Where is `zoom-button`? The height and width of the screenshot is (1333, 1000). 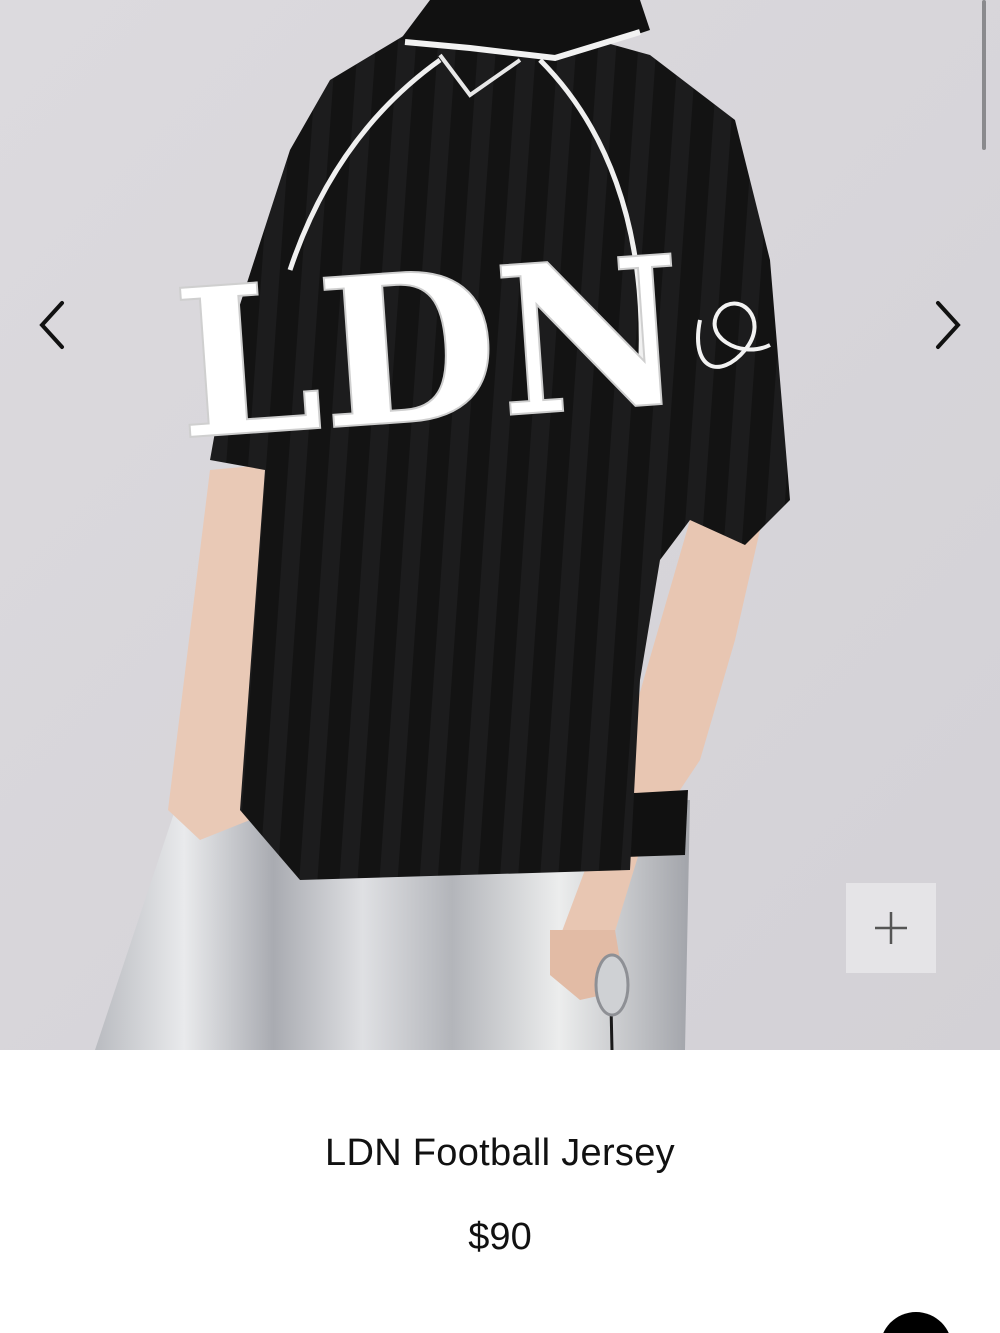
zoom-button is located at coordinates (891, 928).